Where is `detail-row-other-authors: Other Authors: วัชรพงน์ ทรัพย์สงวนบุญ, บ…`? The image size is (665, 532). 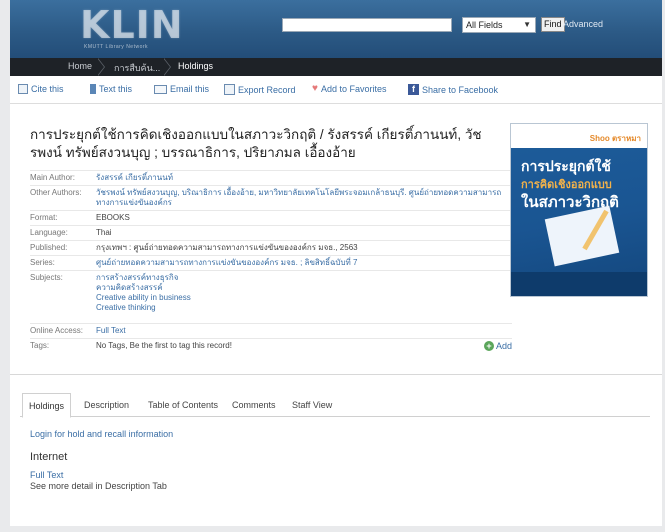 detail-row-other-authors: Other Authors: วัชรพงน์ ทรัพย์สงวนบุญ, บ… is located at coordinates (271, 197).